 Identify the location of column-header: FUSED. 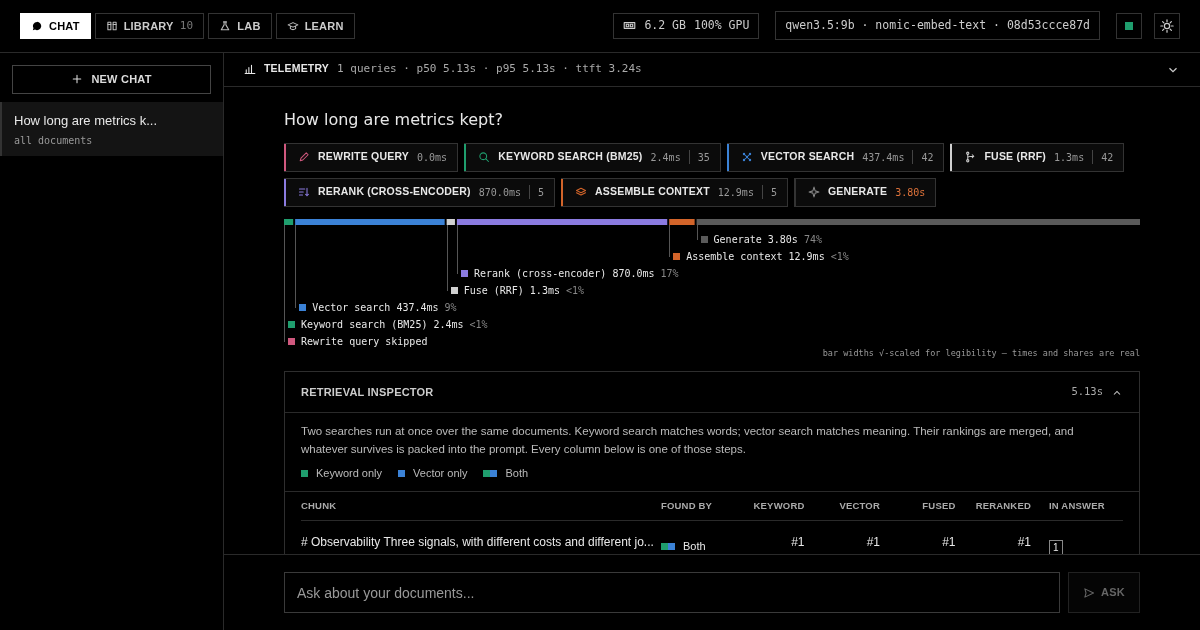
(939, 505).